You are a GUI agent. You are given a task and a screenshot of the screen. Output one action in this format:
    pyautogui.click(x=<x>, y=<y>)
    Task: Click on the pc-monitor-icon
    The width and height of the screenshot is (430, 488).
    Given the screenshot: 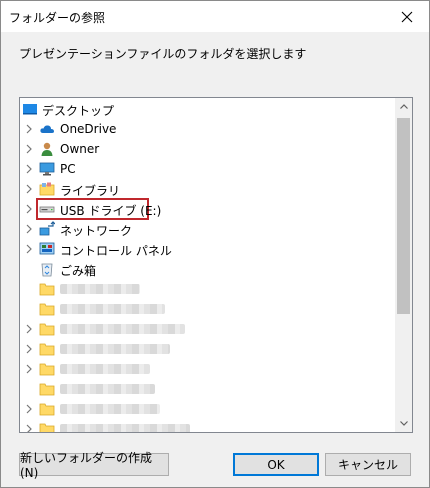 What is the action you would take?
    pyautogui.click(x=47, y=169)
    